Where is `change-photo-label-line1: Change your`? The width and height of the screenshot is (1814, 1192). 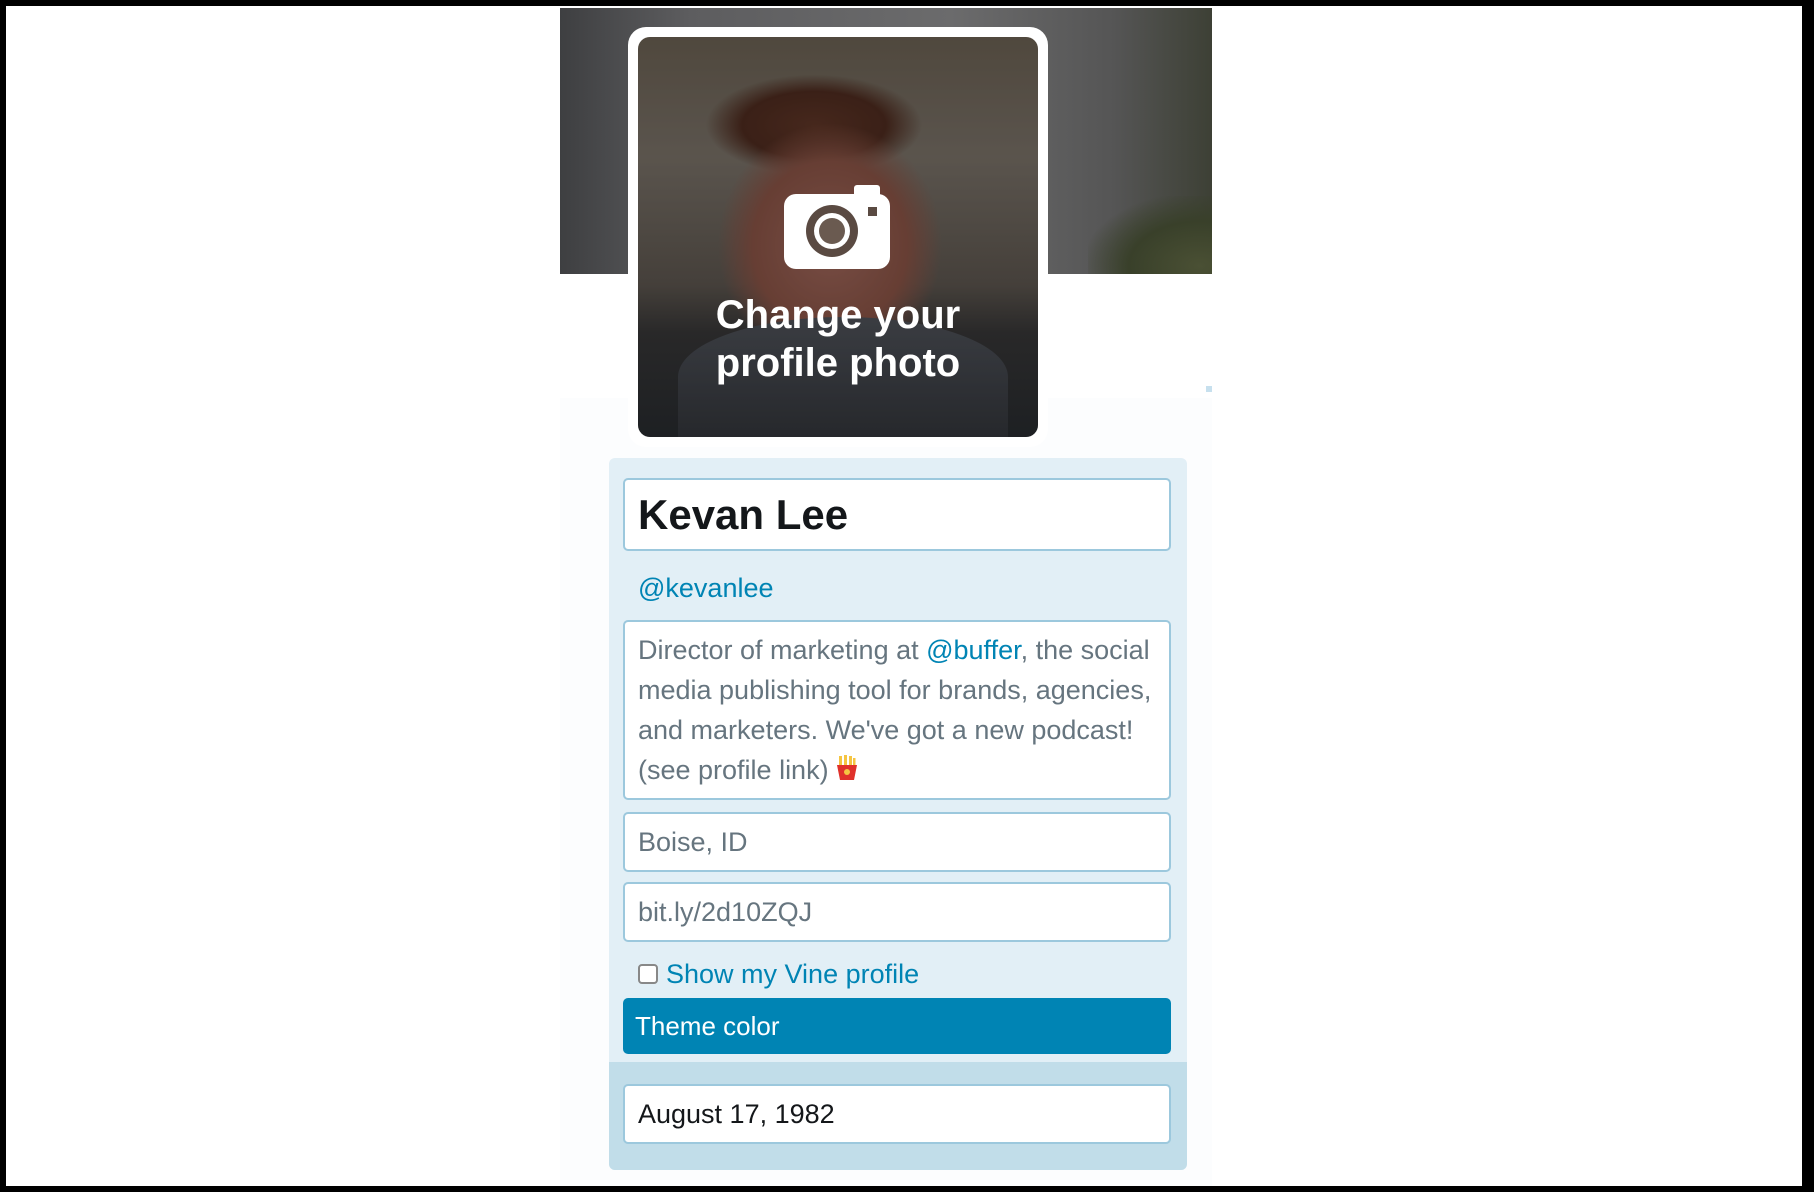
change-photo-label-line1: Change your is located at coordinates (838, 315).